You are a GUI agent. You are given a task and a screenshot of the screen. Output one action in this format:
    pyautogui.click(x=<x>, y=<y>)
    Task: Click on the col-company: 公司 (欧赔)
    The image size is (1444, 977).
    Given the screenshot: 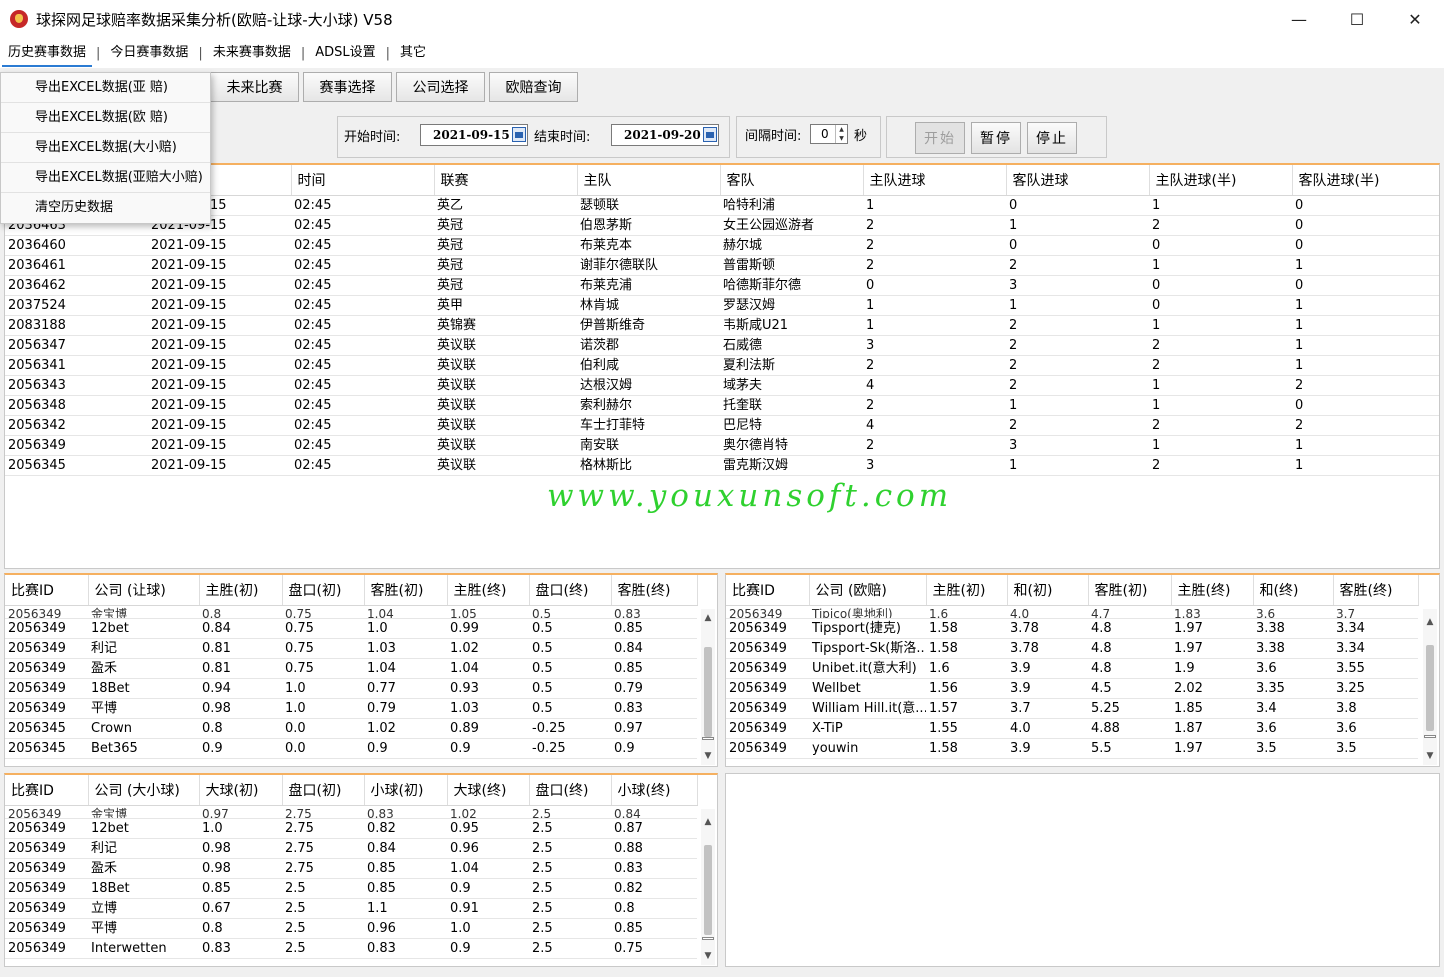 What is the action you would take?
    pyautogui.click(x=868, y=590)
    